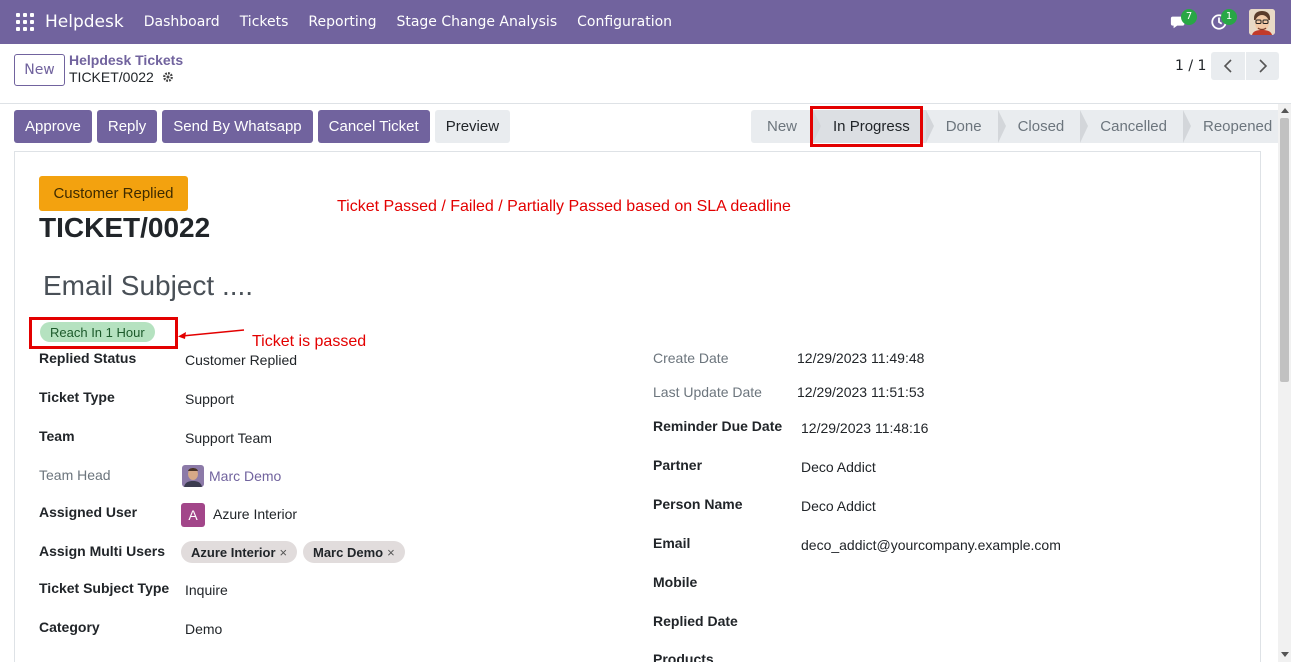 This screenshot has width=1291, height=662. Describe the element at coordinates (1284, 383) in the screenshot. I see `page-scrollbar` at that location.